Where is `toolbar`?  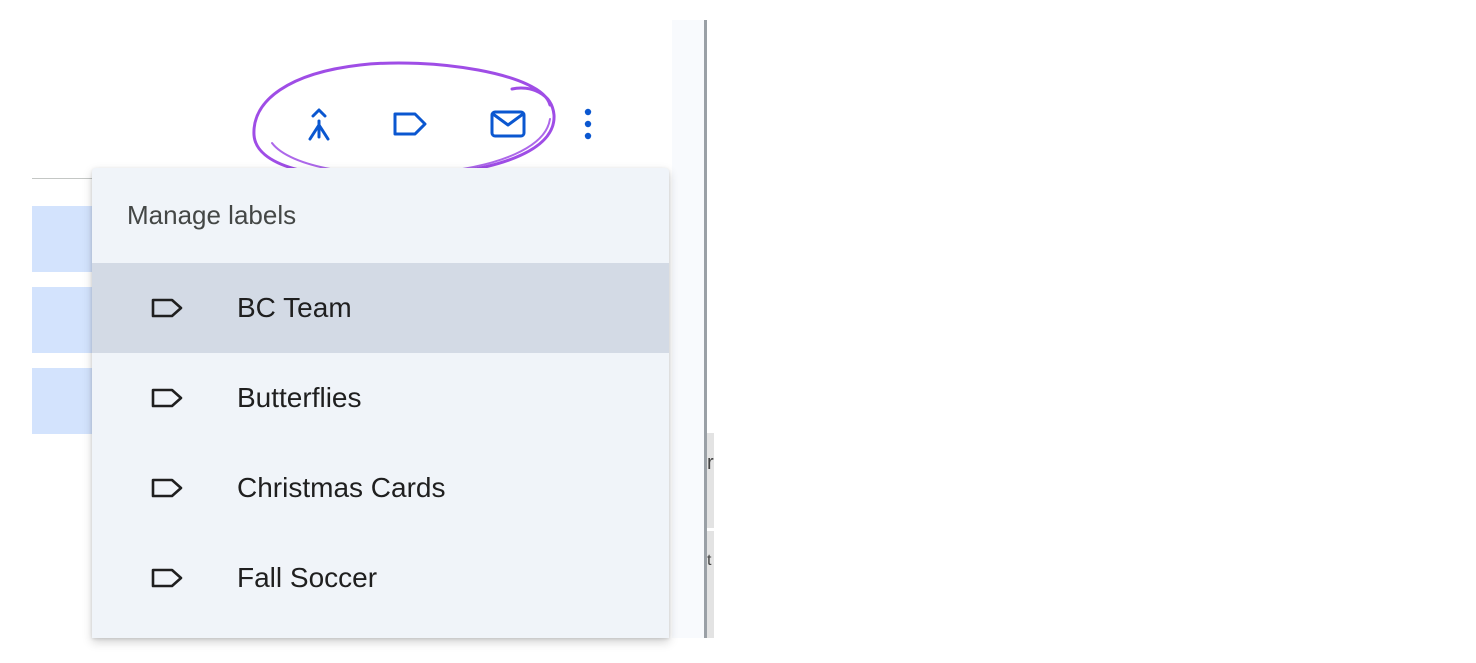
toolbar is located at coordinates (352, 95).